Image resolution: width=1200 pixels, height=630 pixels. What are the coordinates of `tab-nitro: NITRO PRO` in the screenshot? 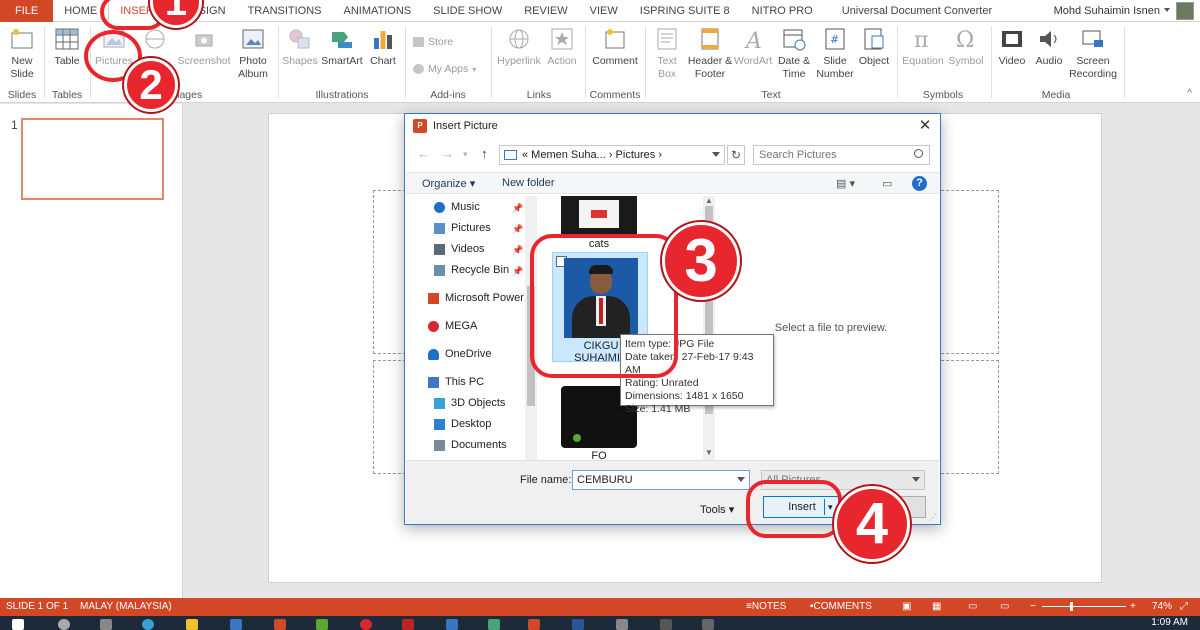 It's located at (782, 11).